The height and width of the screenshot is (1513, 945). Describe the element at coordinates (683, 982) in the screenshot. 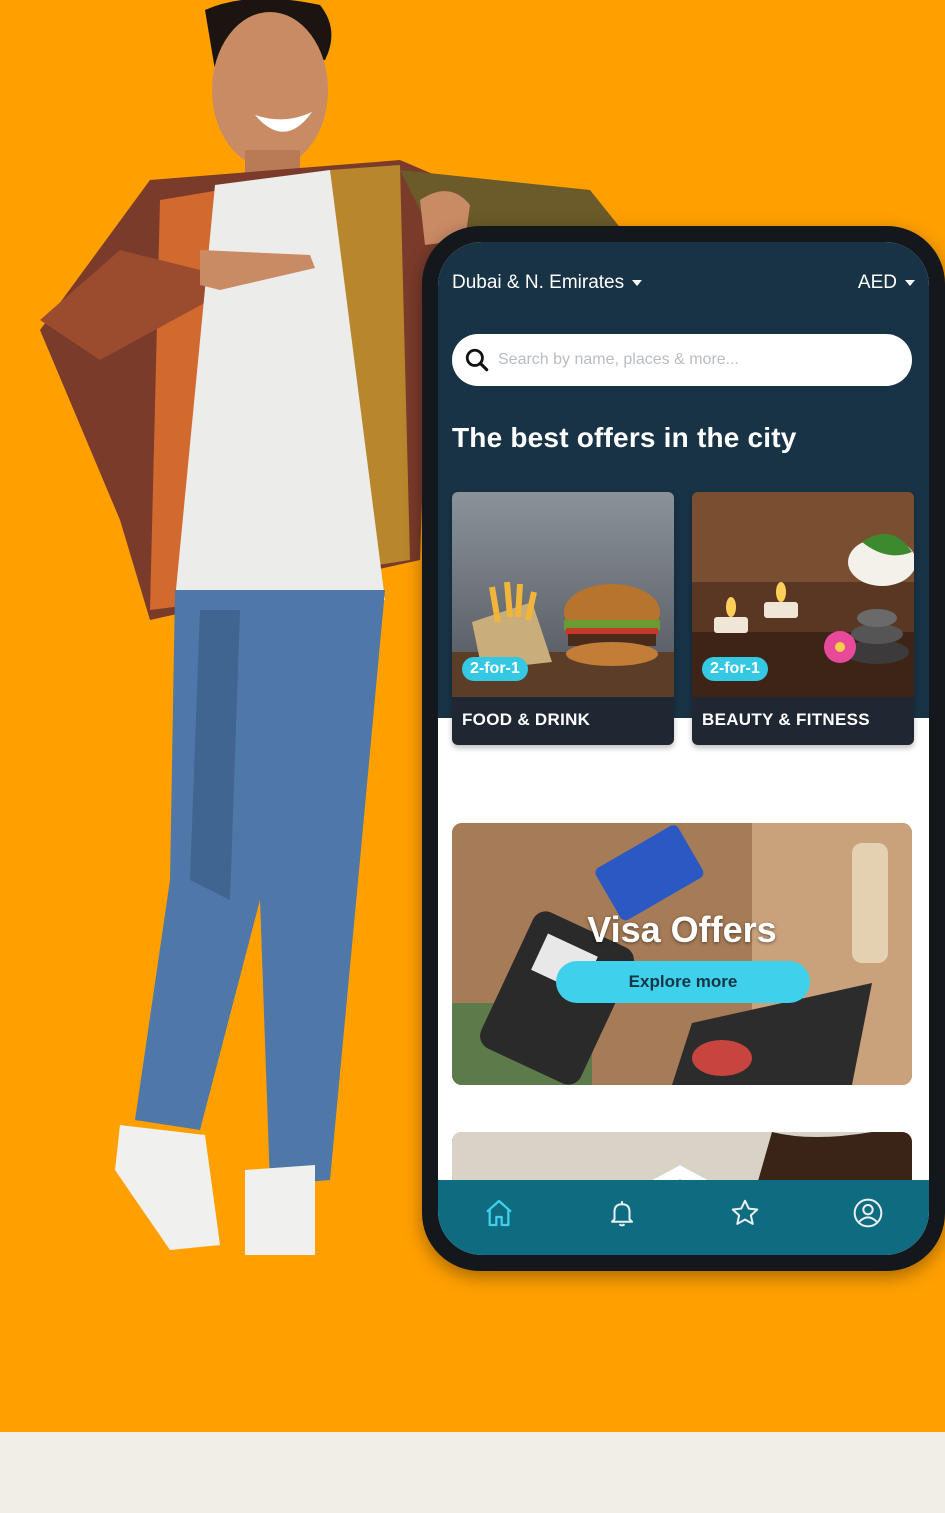

I see `explore-more-button: Explore more` at that location.